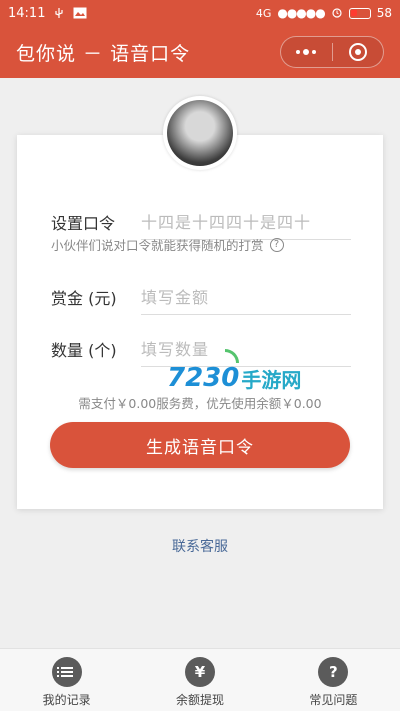 The width and height of the screenshot is (400, 711). I want to click on count-row: 数量 (个) 填写数量, so click(201, 348).